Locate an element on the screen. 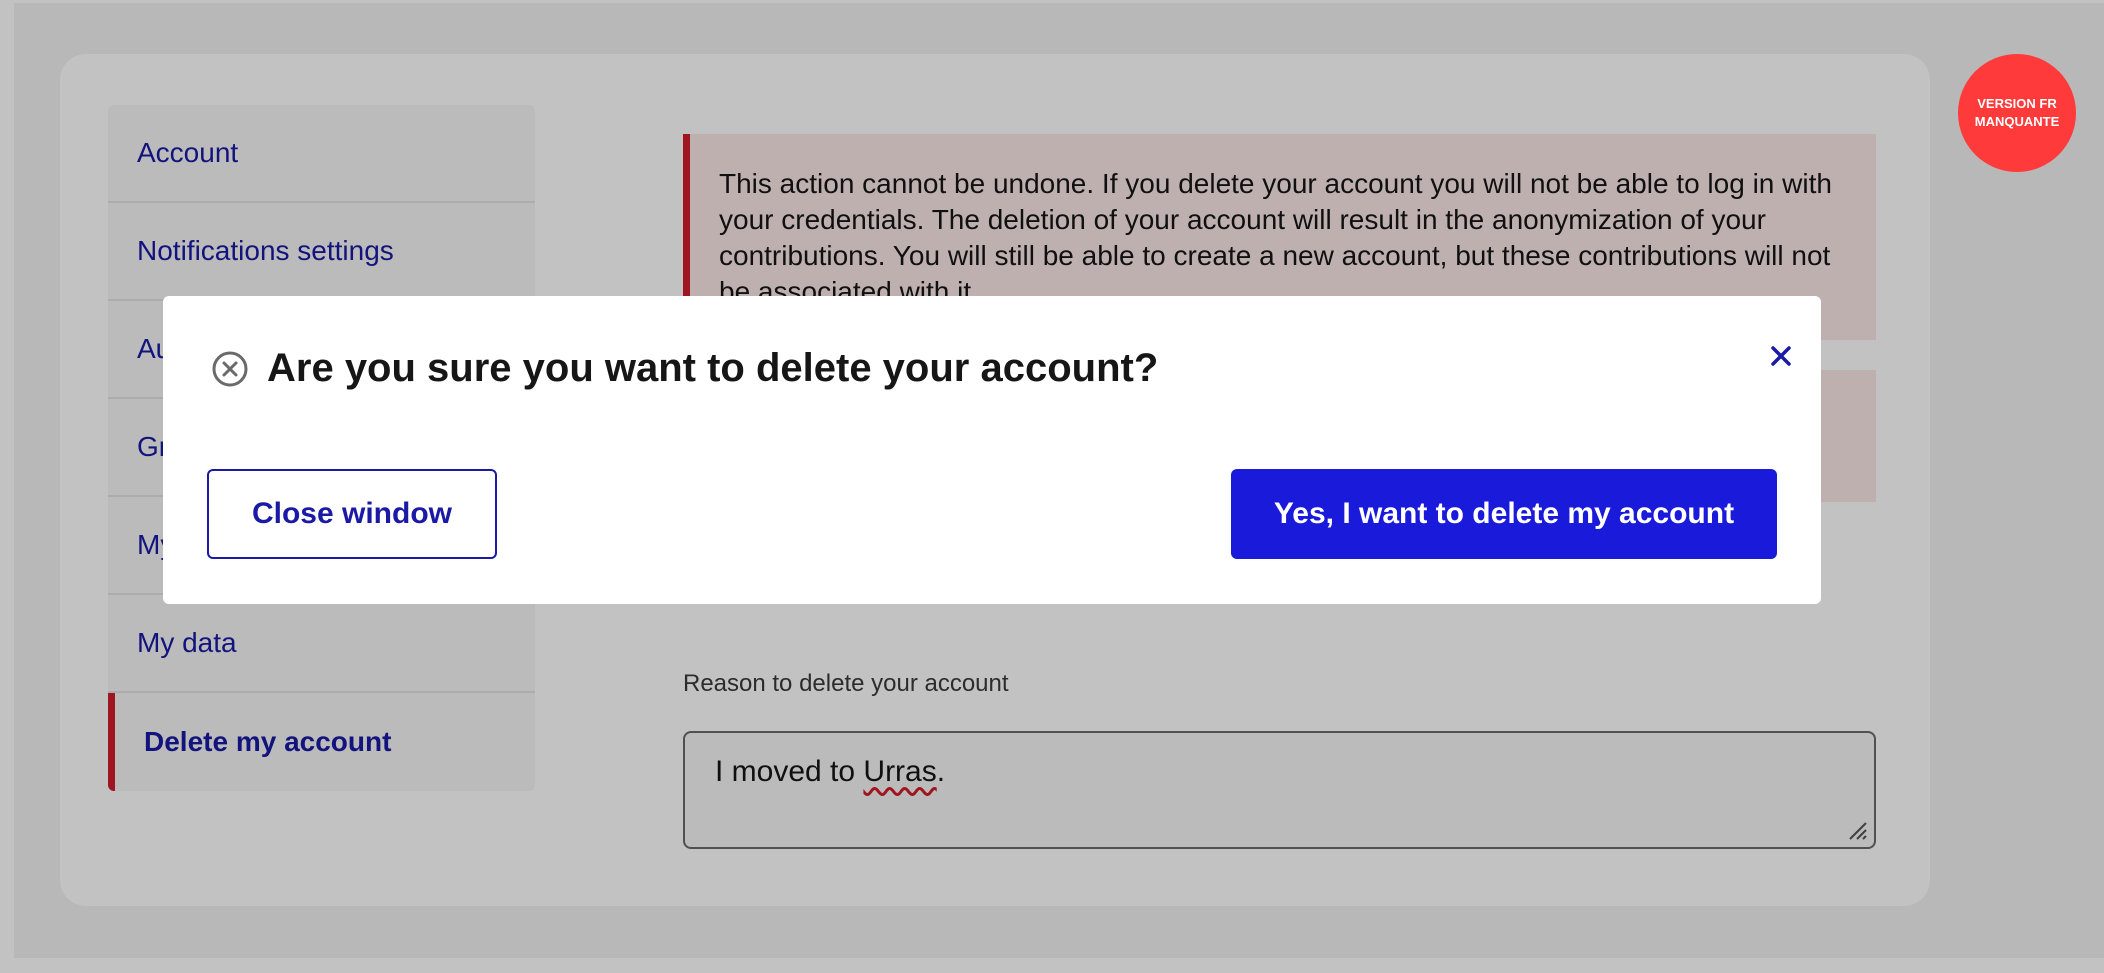 Image resolution: width=2104 pixels, height=973 pixels. badge-line-1: VERSION FR is located at coordinates (2017, 103).